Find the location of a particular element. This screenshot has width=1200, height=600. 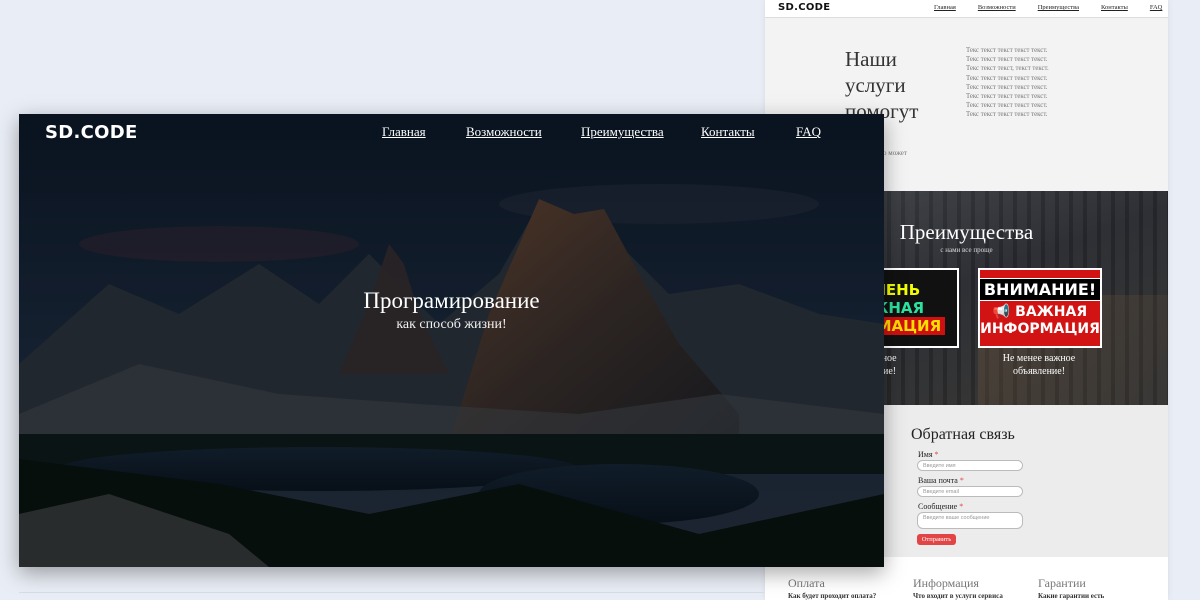

hero-title: Програмирование is located at coordinates (451, 300).